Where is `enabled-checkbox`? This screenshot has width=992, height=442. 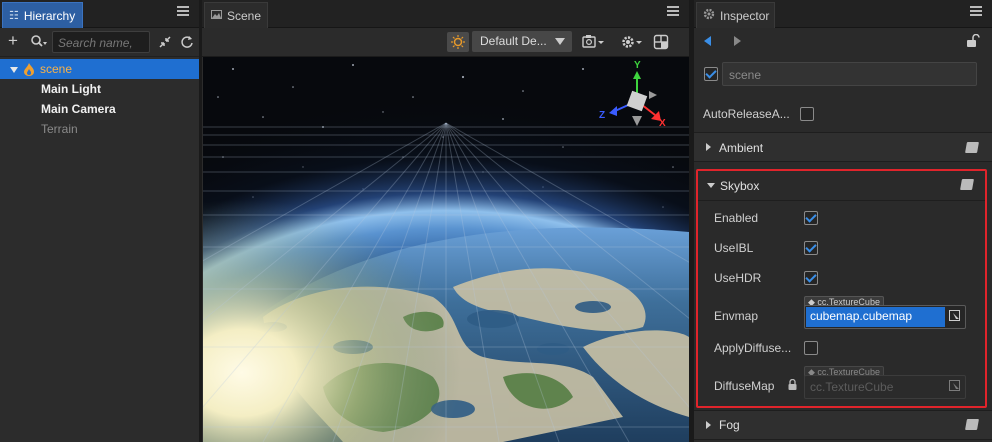 enabled-checkbox is located at coordinates (811, 218).